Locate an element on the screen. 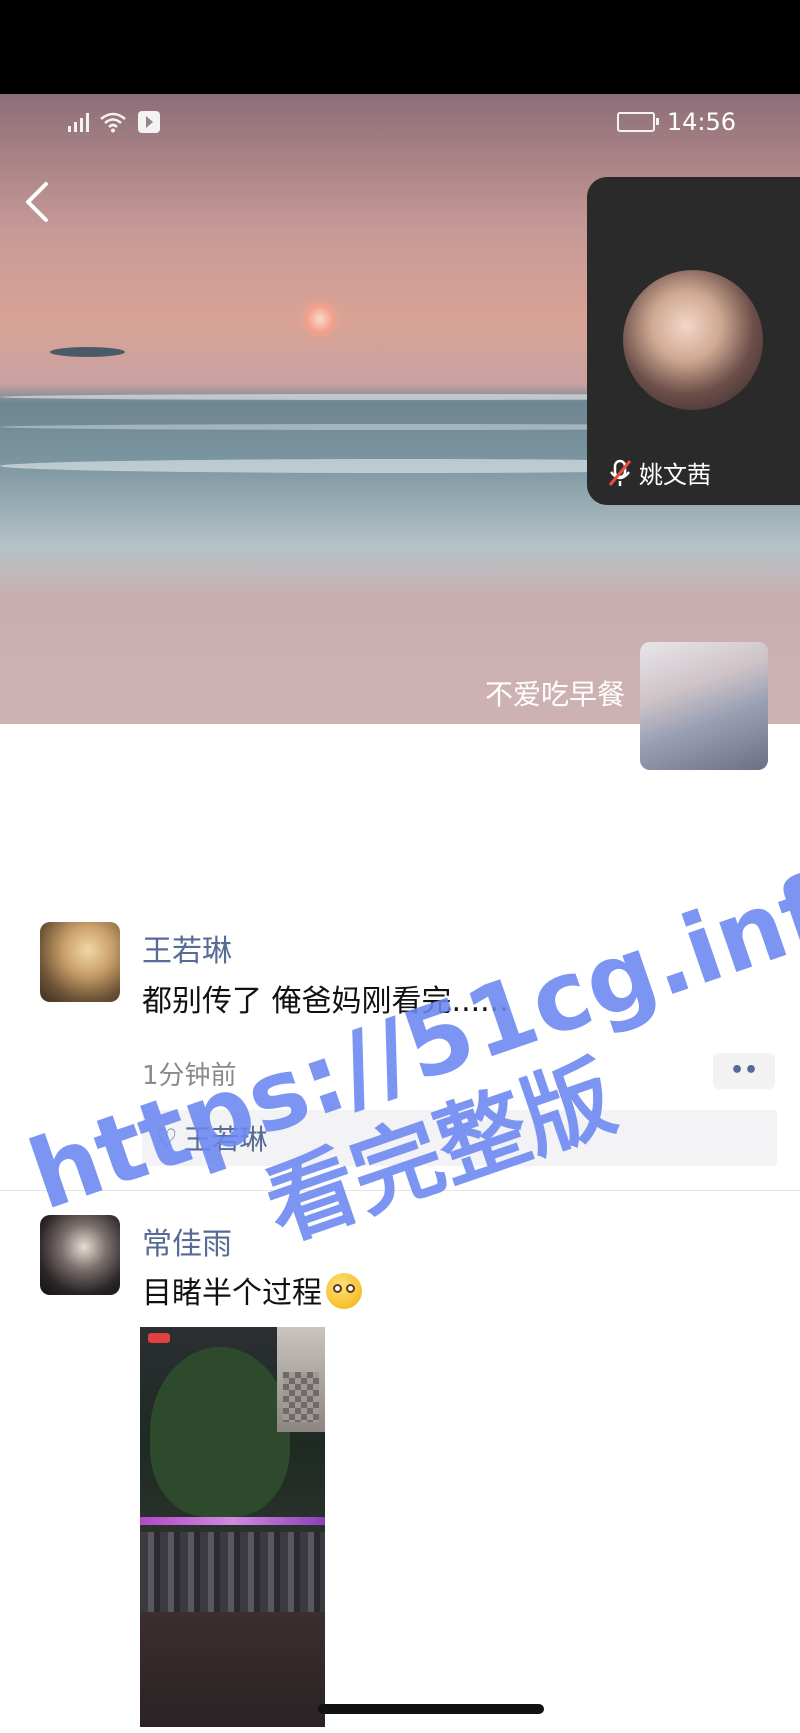 Image resolution: width=800 pixels, height=1733 pixels. purple-lights is located at coordinates (232, 1521).